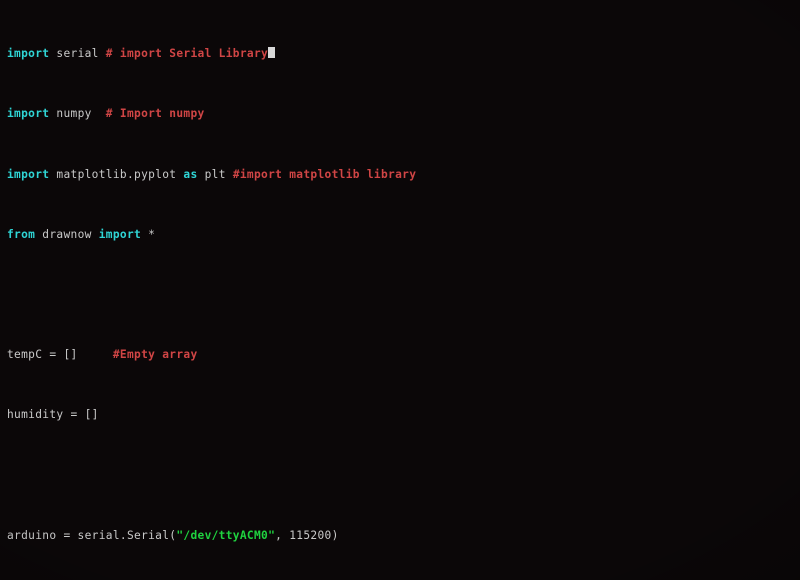  Describe the element at coordinates (60, 355) in the screenshot. I see `code-text: tempC = []` at that location.